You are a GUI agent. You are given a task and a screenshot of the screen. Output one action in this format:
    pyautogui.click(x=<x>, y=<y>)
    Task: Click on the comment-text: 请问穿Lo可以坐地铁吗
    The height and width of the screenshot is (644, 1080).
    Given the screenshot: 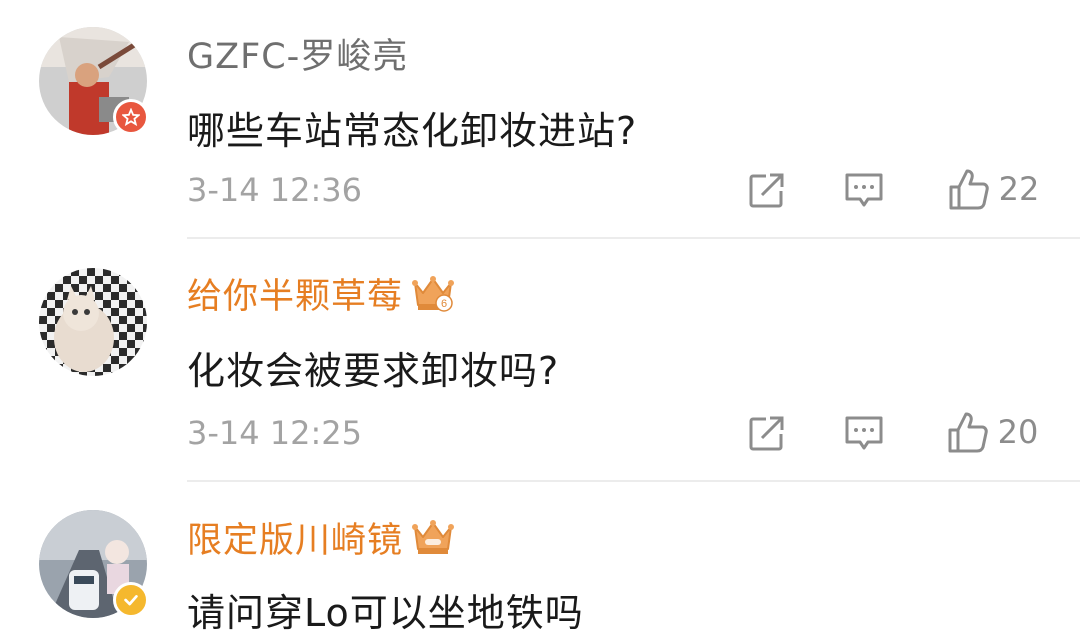 What is the action you would take?
    pyautogui.click(x=385, y=613)
    